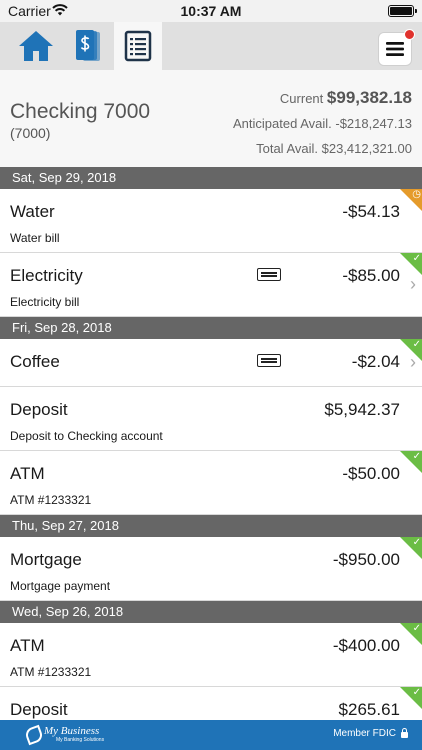  Describe the element at coordinates (211, 221) in the screenshot. I see `transaction-row: Water -$54.13 Water bill ◷` at that location.